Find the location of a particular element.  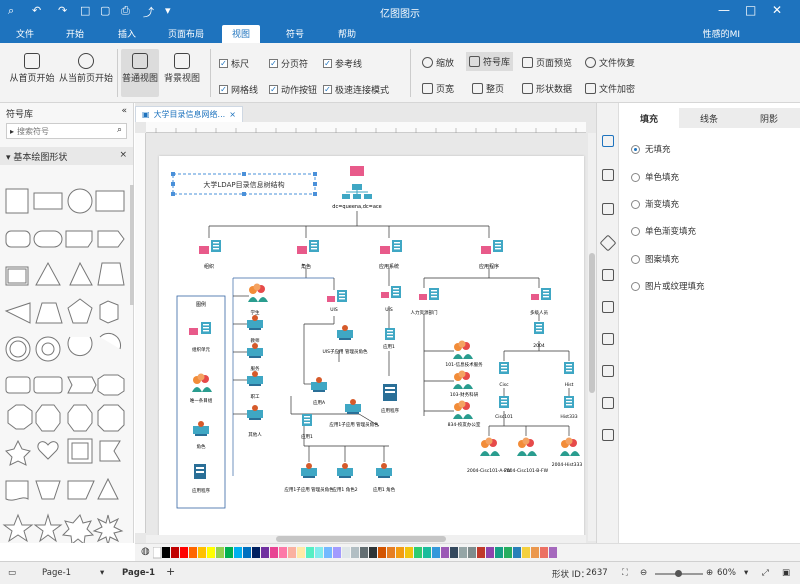

dropdown-arrow-icon: ▸ is located at coordinates (12, 131).